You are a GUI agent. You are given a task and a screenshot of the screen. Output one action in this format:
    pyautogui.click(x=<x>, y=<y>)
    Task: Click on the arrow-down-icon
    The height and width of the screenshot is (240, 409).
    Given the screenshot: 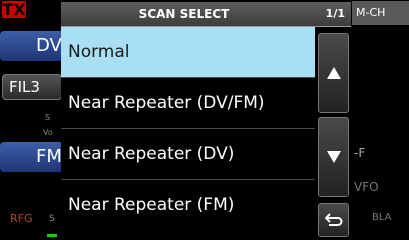 What is the action you would take?
    pyautogui.click(x=333, y=157)
    